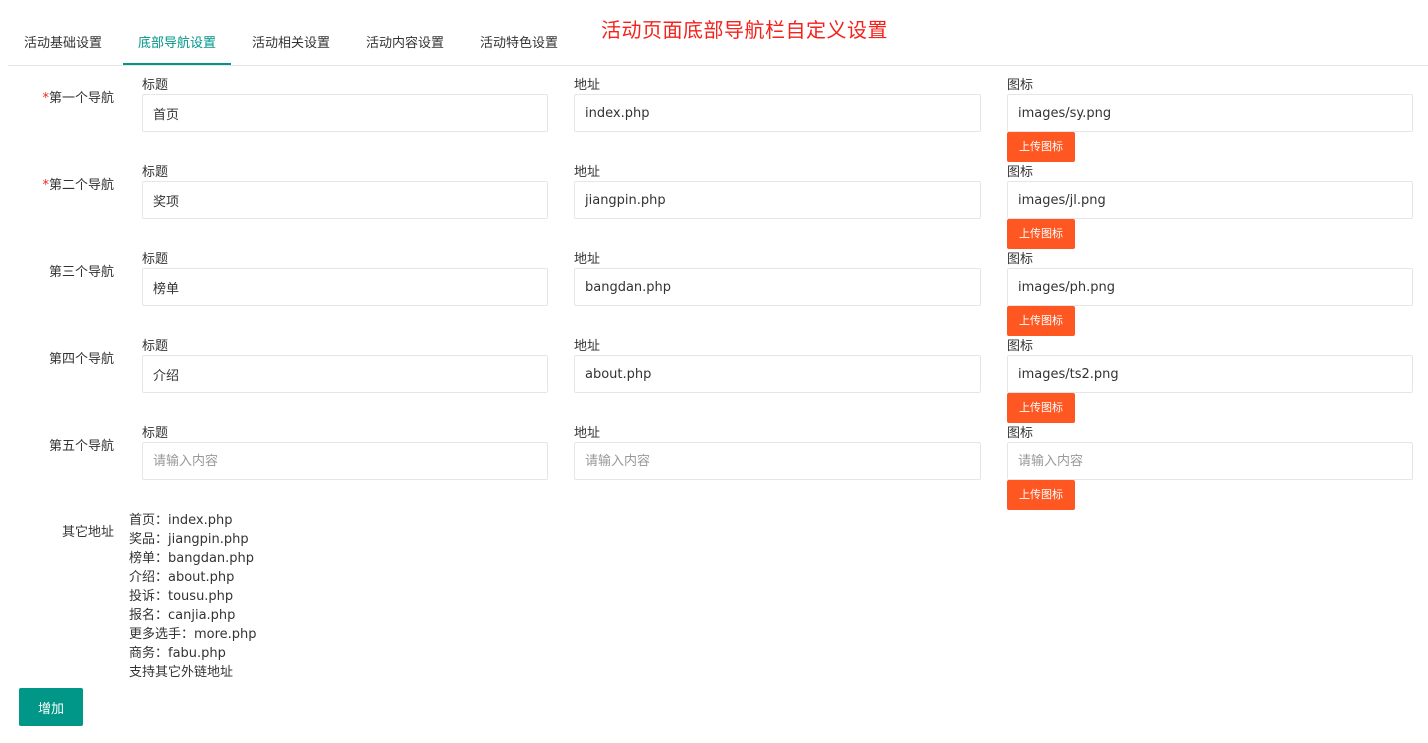 The height and width of the screenshot is (743, 1428). What do you see at coordinates (81, 359) in the screenshot?
I see `nav-row-label-text: 第四个导航` at bounding box center [81, 359].